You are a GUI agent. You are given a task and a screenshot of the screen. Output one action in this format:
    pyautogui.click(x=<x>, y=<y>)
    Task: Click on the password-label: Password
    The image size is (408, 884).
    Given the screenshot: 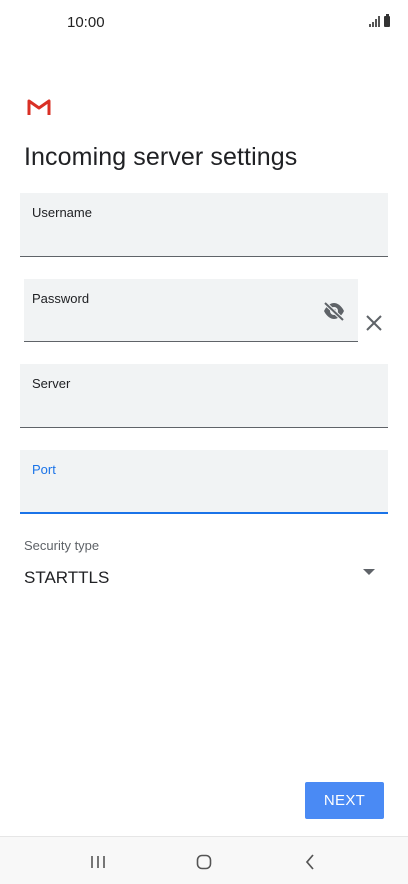 What is the action you would take?
    pyautogui.click(x=61, y=298)
    